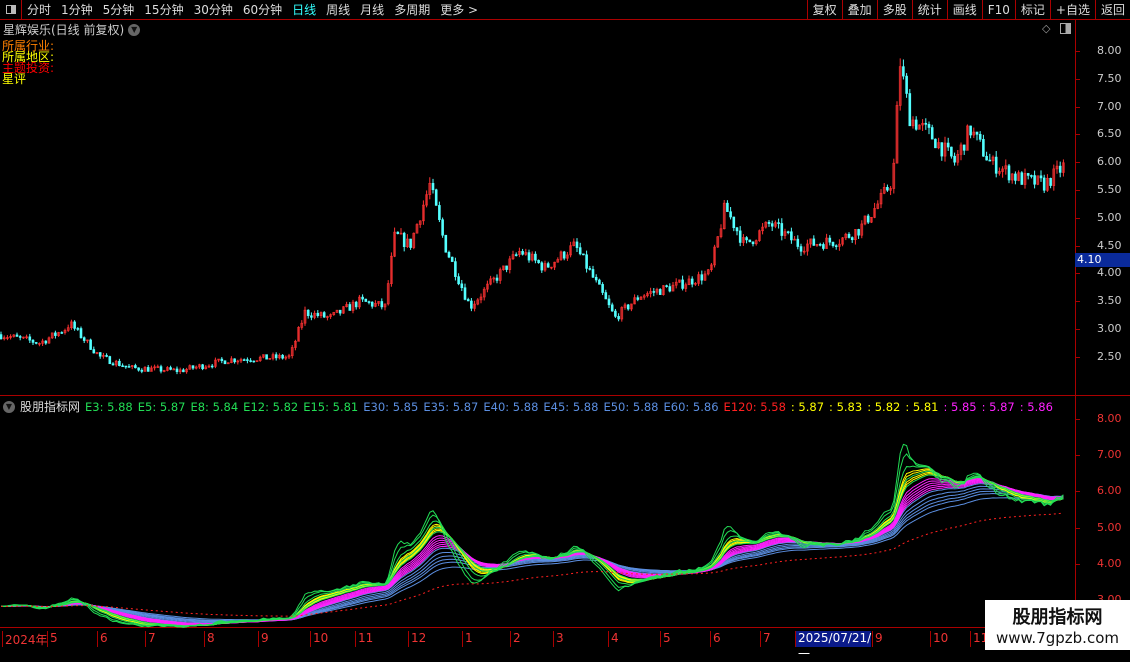 Image resolution: width=1130 pixels, height=662 pixels. What do you see at coordinates (1109, 245) in the screenshot?
I see `y-tick-label: 4.50` at bounding box center [1109, 245].